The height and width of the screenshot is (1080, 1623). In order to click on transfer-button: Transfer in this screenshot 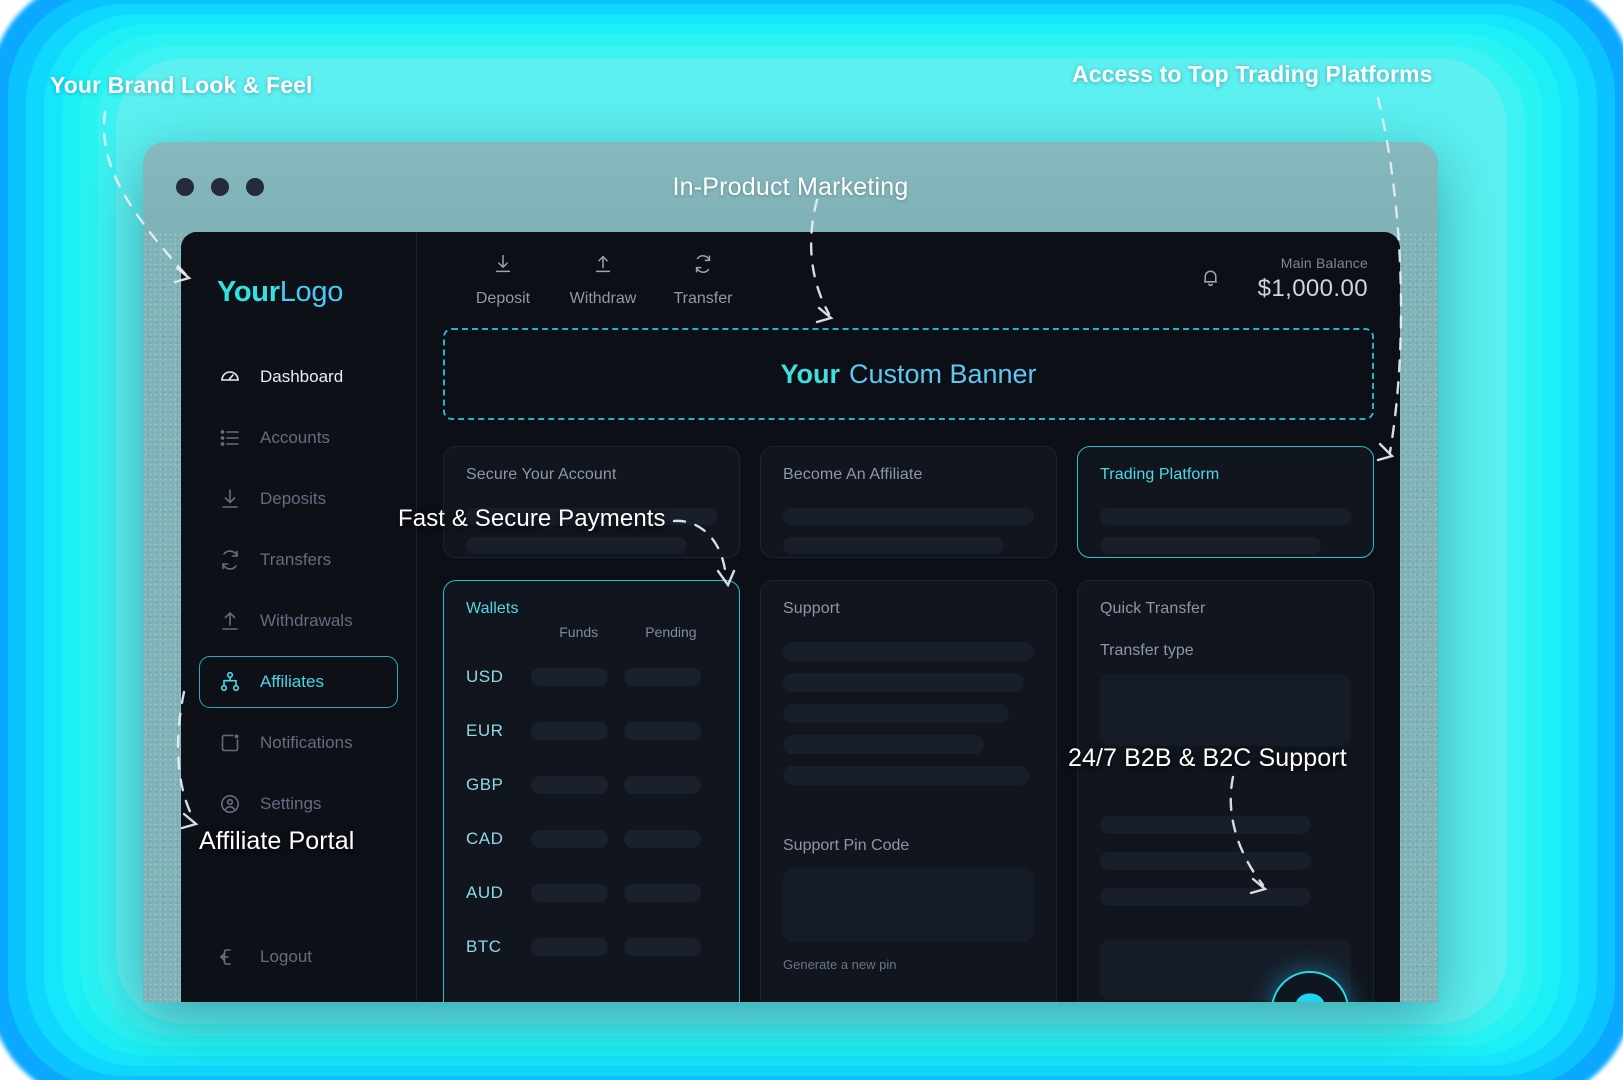, I will do `click(703, 280)`.